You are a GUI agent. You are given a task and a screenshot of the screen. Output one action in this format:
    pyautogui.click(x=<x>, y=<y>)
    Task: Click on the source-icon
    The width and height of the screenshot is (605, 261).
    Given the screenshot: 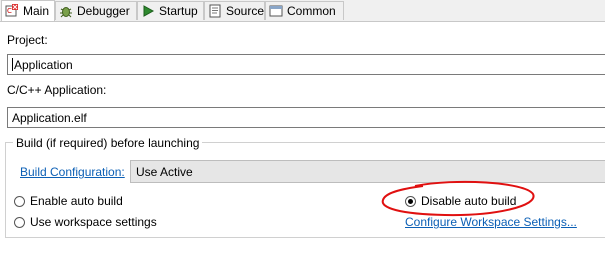 What is the action you would take?
    pyautogui.click(x=215, y=11)
    